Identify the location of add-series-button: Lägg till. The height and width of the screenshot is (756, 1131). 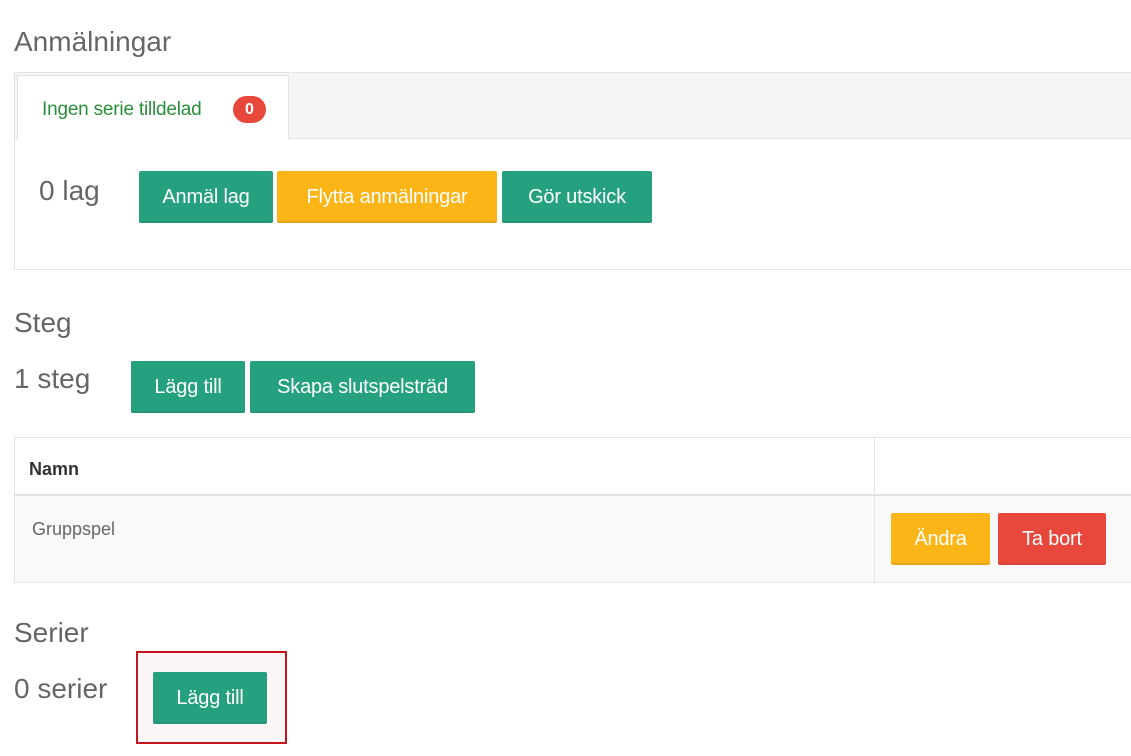
(210, 698).